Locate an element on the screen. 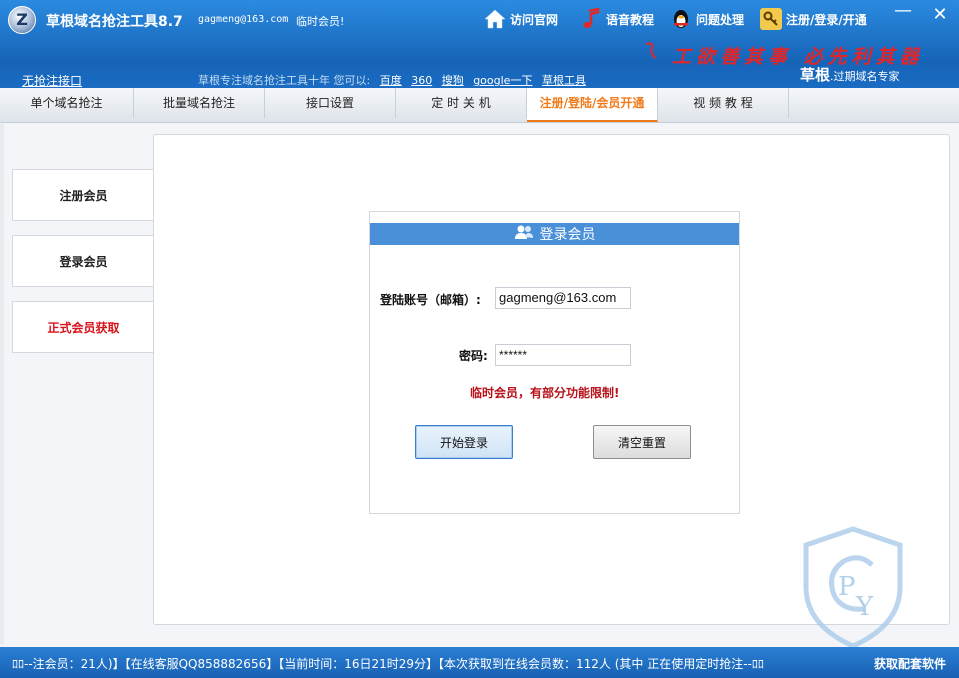 The image size is (959, 678). minimize-button: — is located at coordinates (903, 11).